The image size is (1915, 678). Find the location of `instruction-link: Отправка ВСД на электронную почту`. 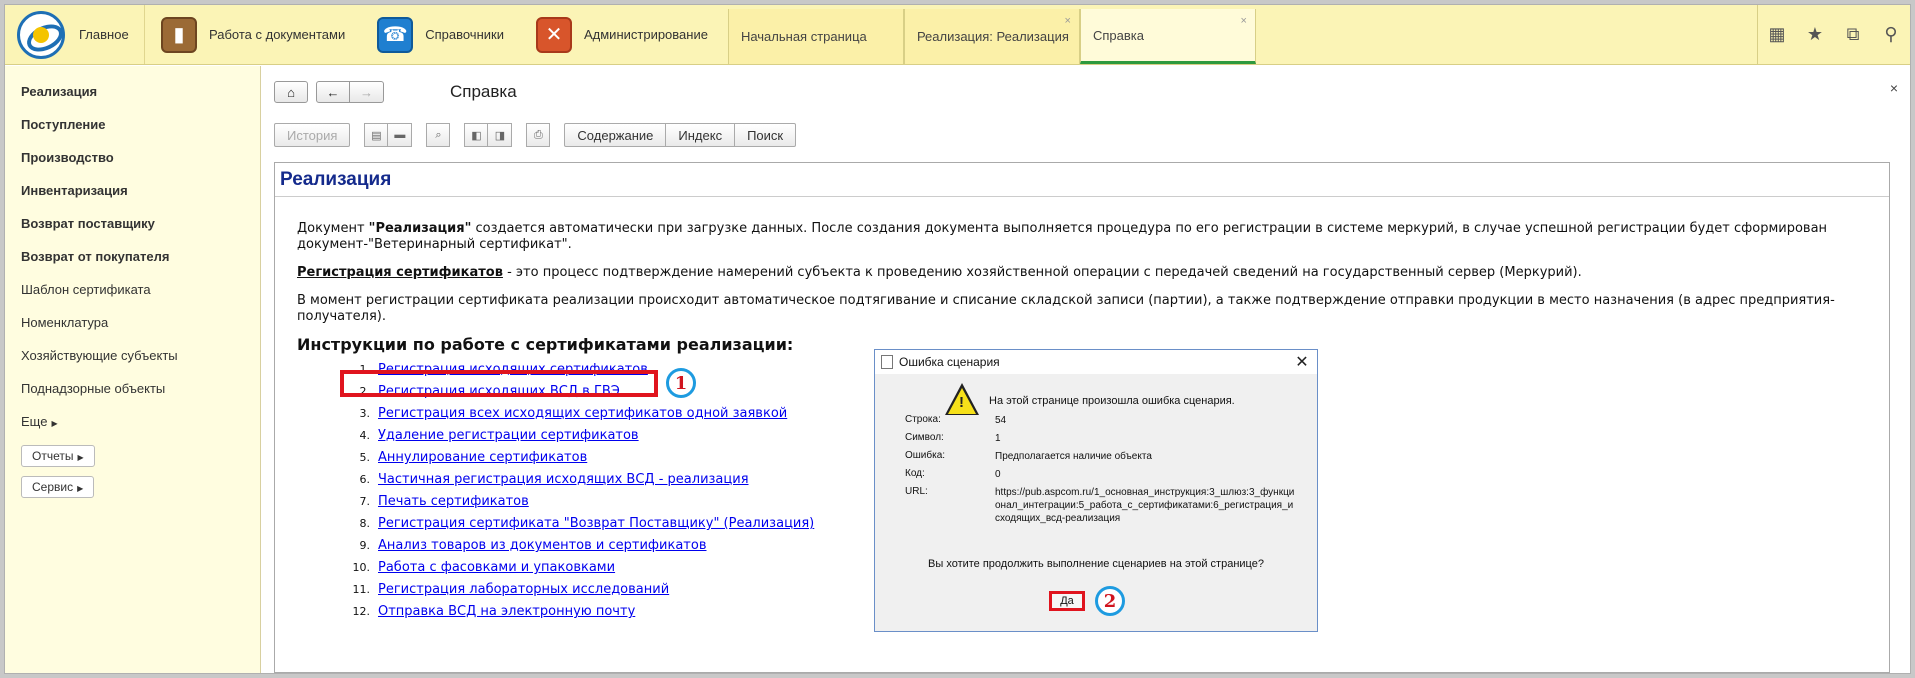

instruction-link: Отправка ВСД на электронную почту is located at coordinates (506, 611).